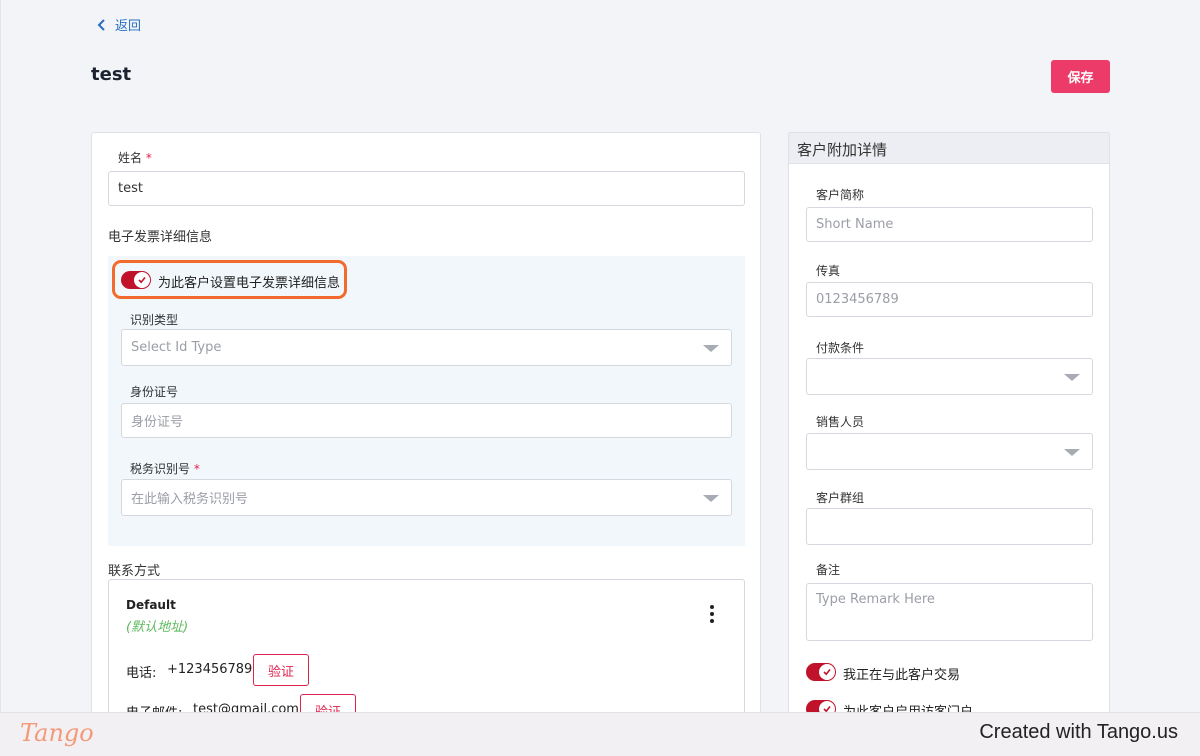 This screenshot has width=1200, height=756. I want to click on tango-footer: Tango Created with Tango.us, so click(600, 734).